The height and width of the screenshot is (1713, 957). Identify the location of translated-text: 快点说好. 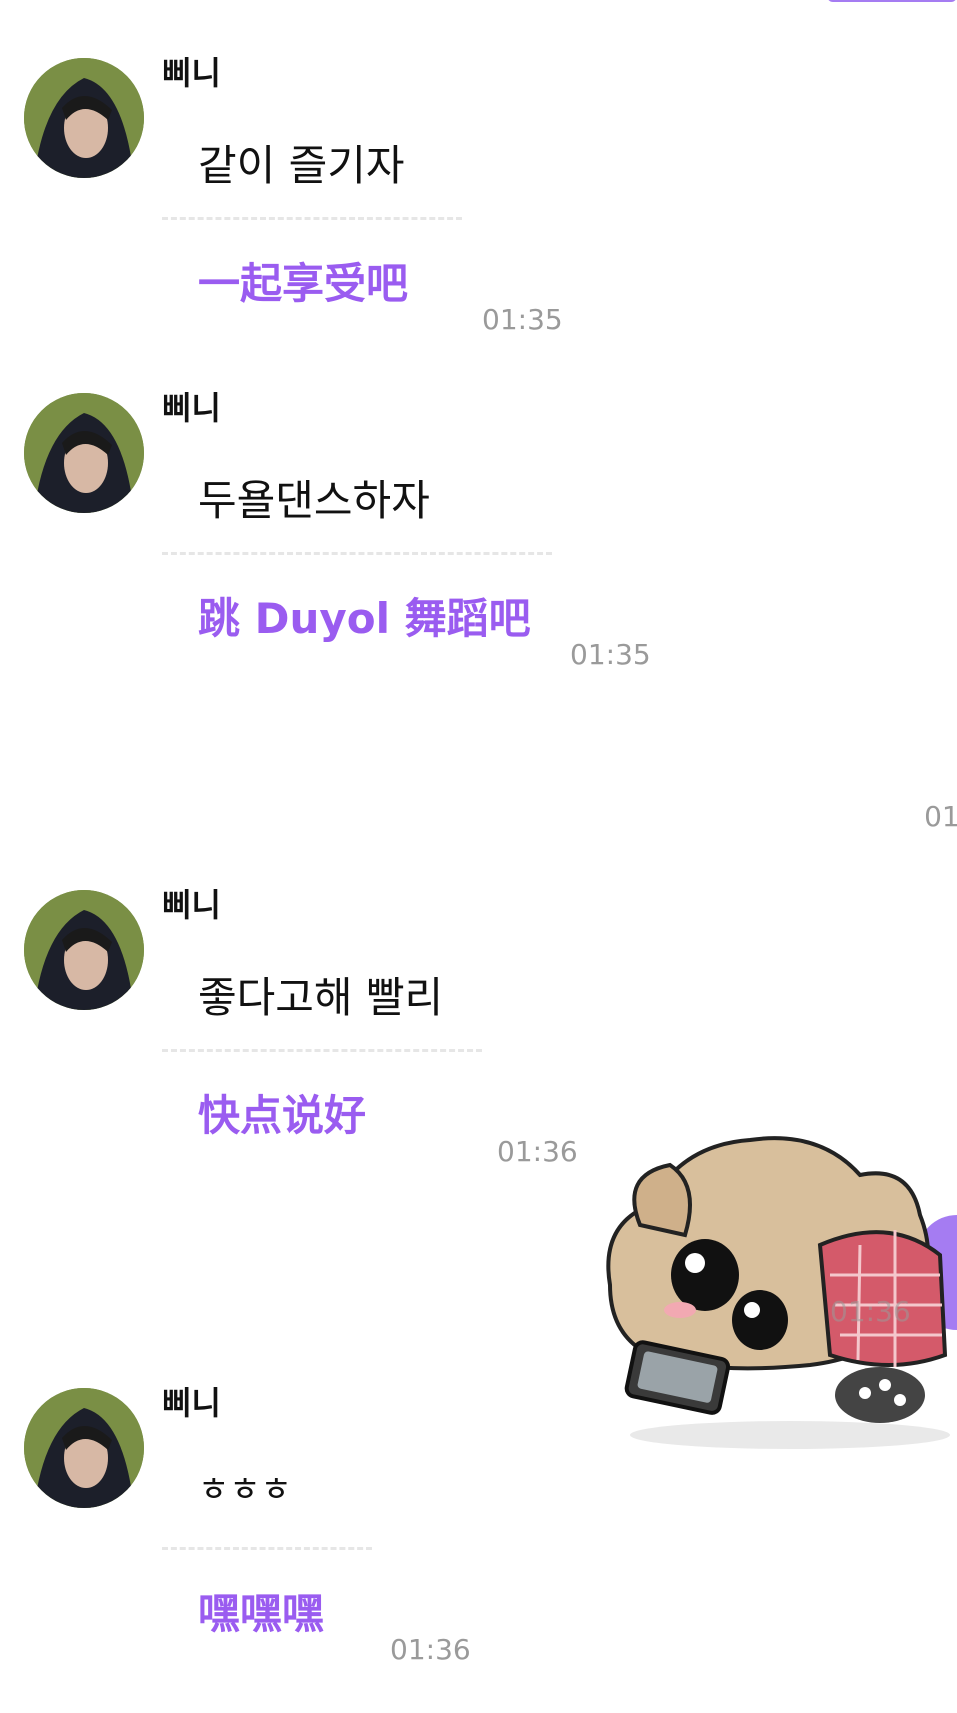
(282, 1115).